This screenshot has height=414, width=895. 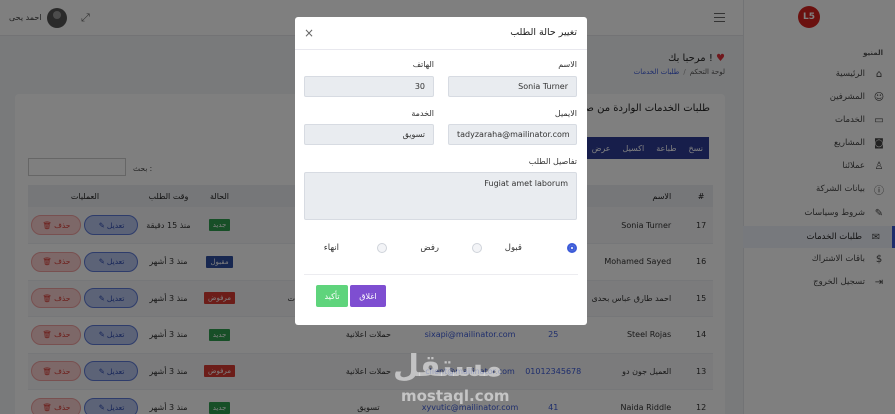 What do you see at coordinates (369, 134) in the screenshot?
I see `service-field: تسويق` at bounding box center [369, 134].